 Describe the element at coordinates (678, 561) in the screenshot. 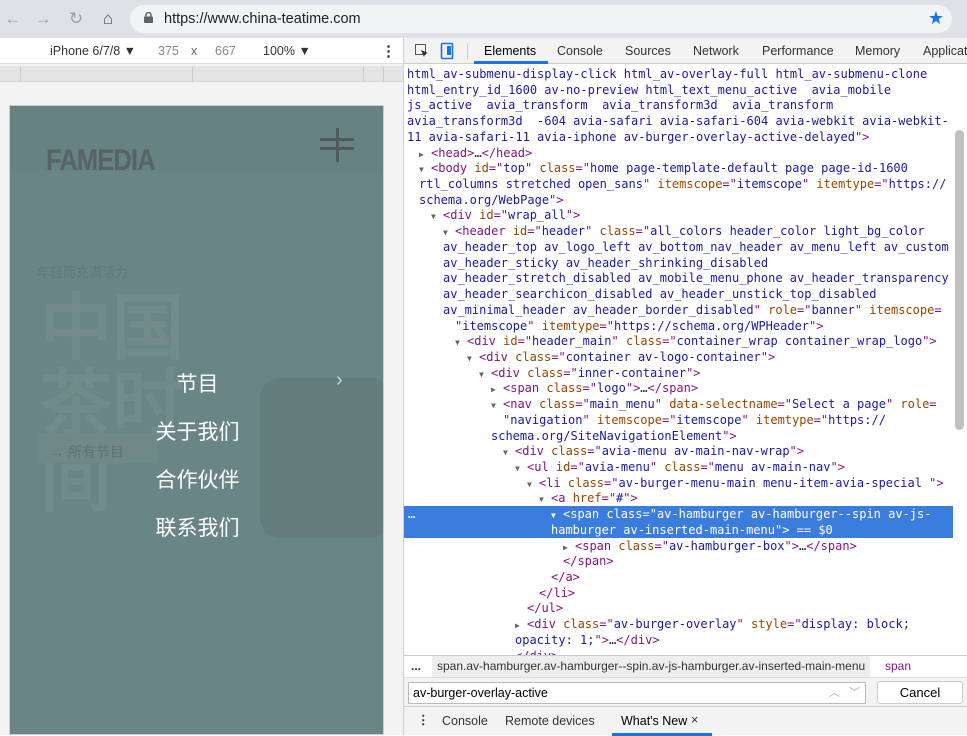

I see `dom-node-line: </span>` at that location.